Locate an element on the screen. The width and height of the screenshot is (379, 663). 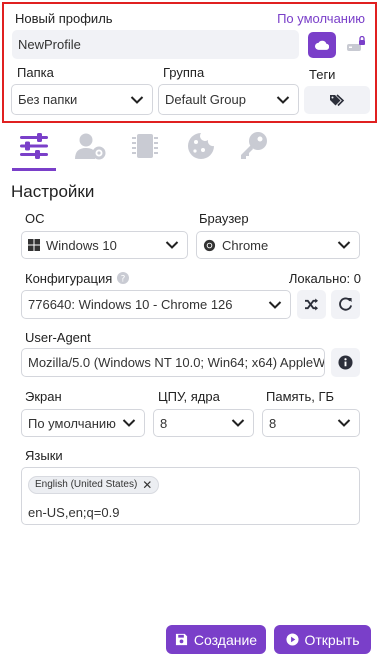
refresh-config-button is located at coordinates (345, 304).